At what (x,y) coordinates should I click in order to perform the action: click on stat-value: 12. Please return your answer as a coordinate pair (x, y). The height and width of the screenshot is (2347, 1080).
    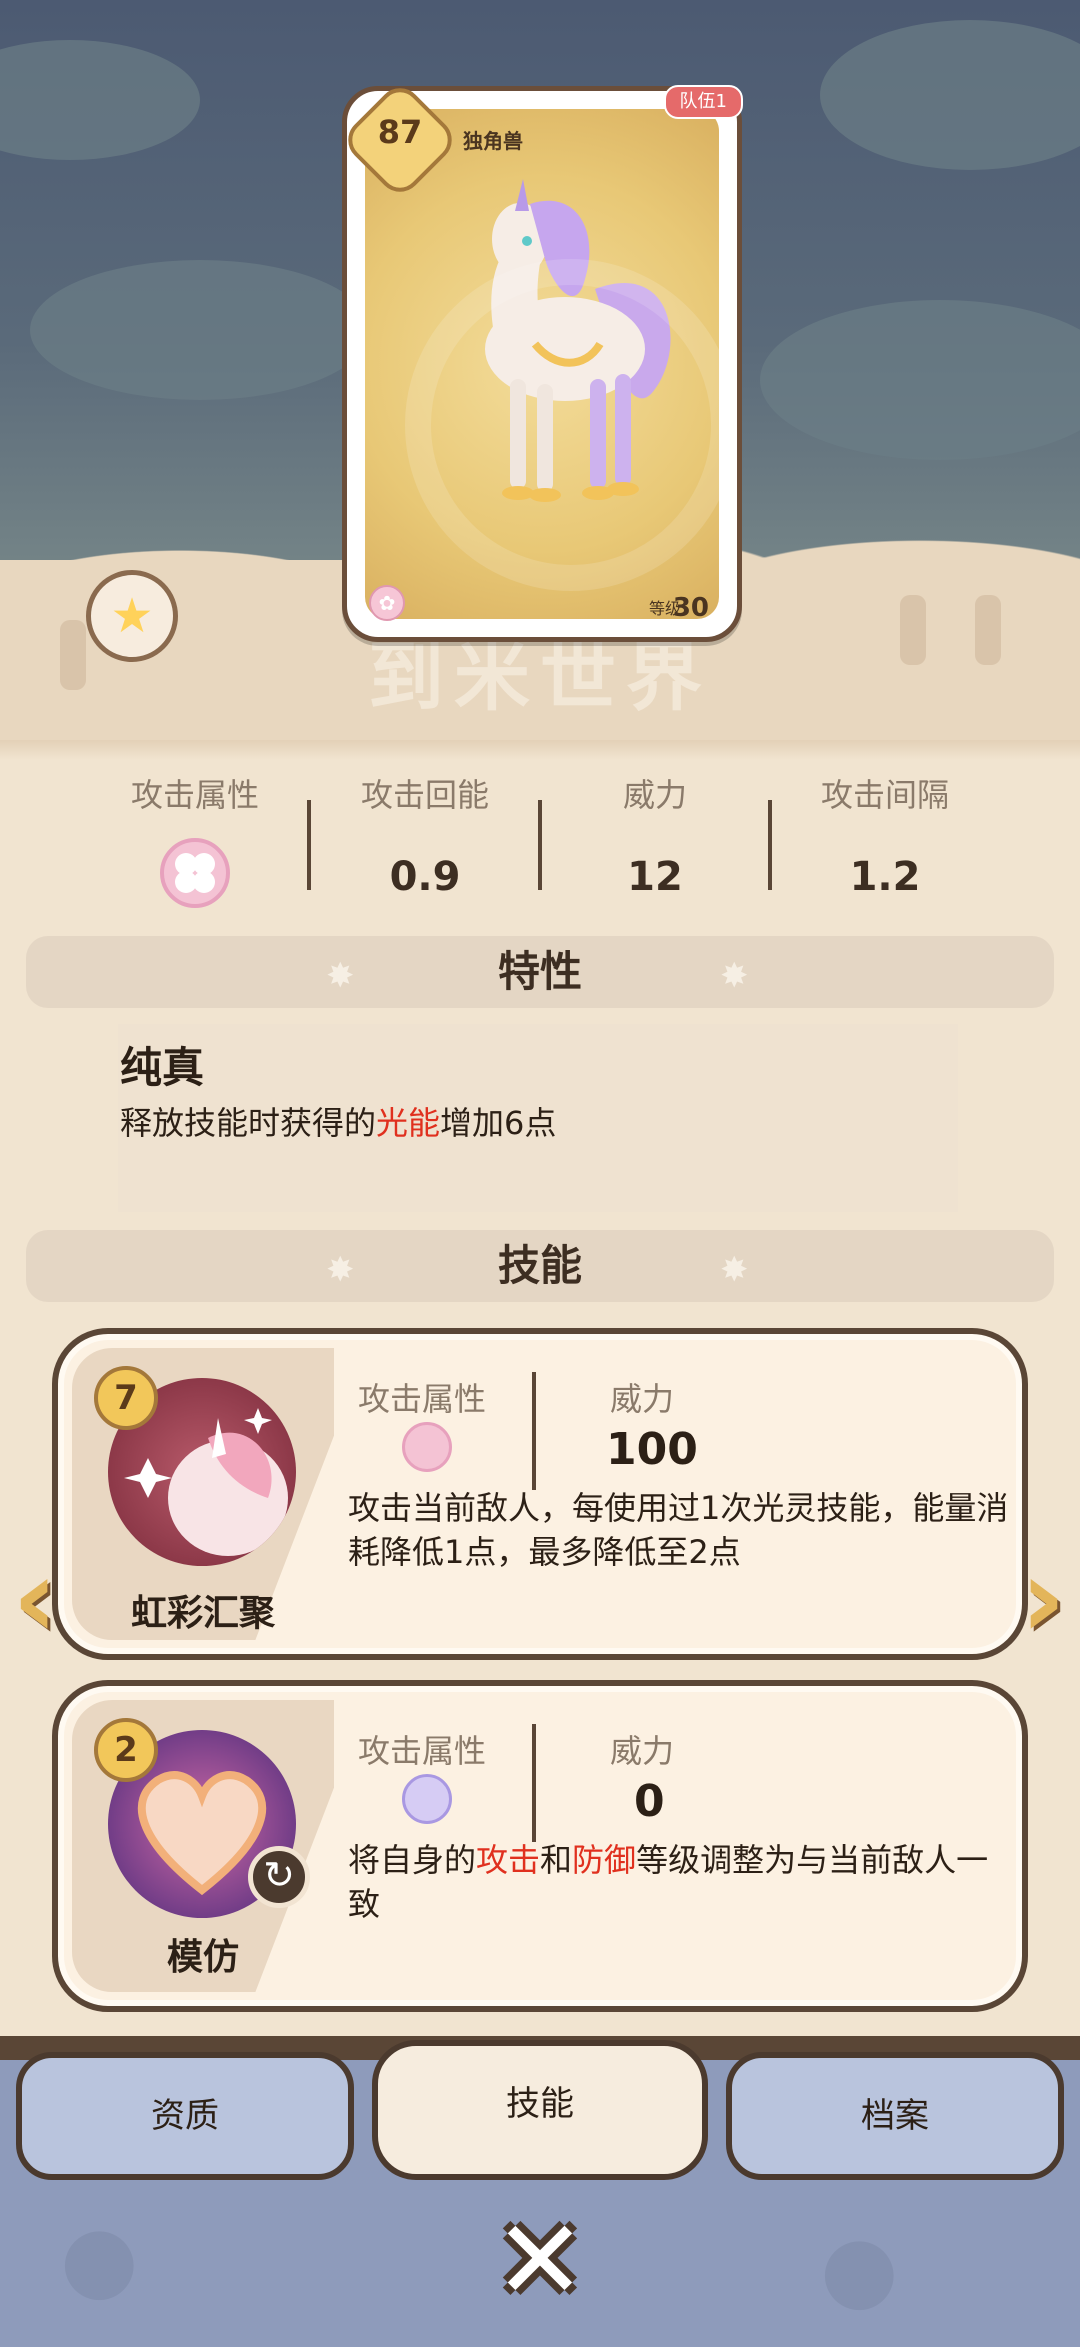
    Looking at the image, I should click on (655, 877).